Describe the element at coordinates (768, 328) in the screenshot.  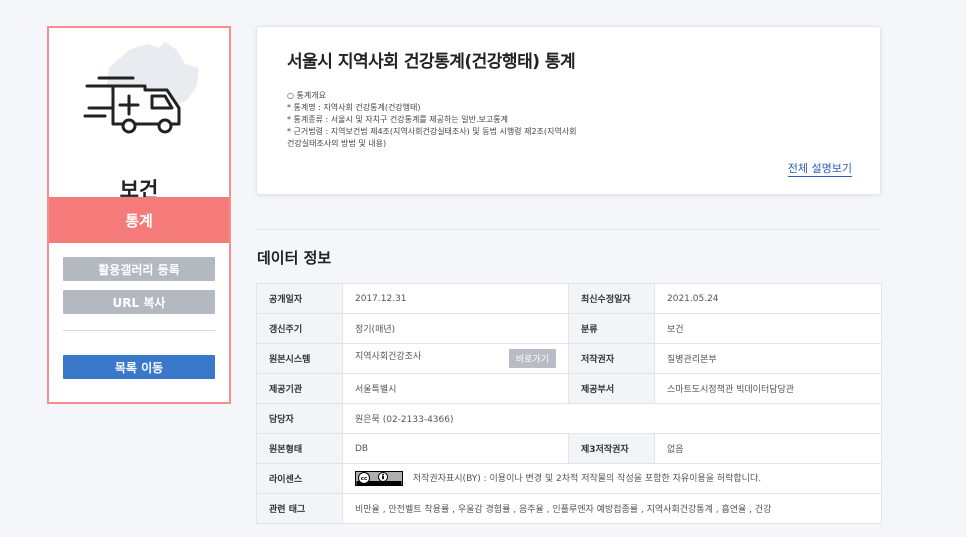
I see `classification-value: 보건` at that location.